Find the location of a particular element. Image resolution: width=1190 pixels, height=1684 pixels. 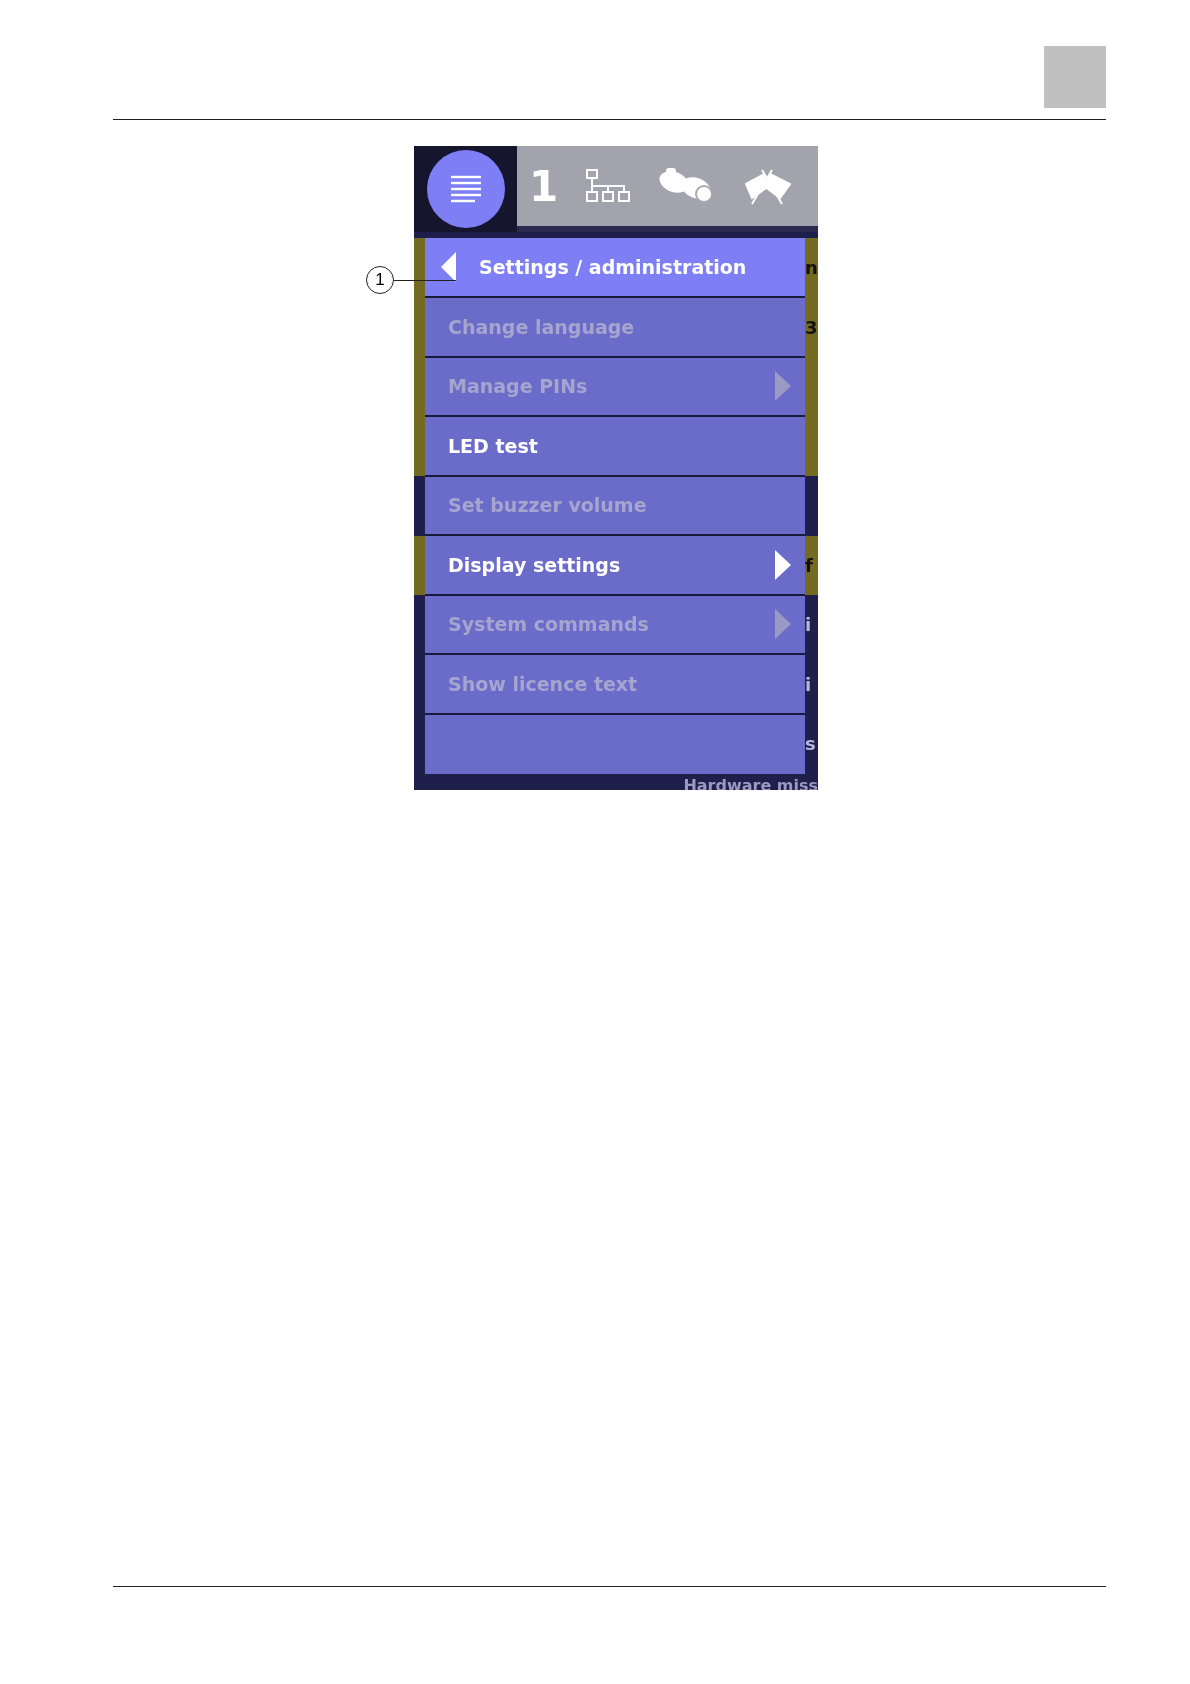

back-button is located at coordinates (449, 267).